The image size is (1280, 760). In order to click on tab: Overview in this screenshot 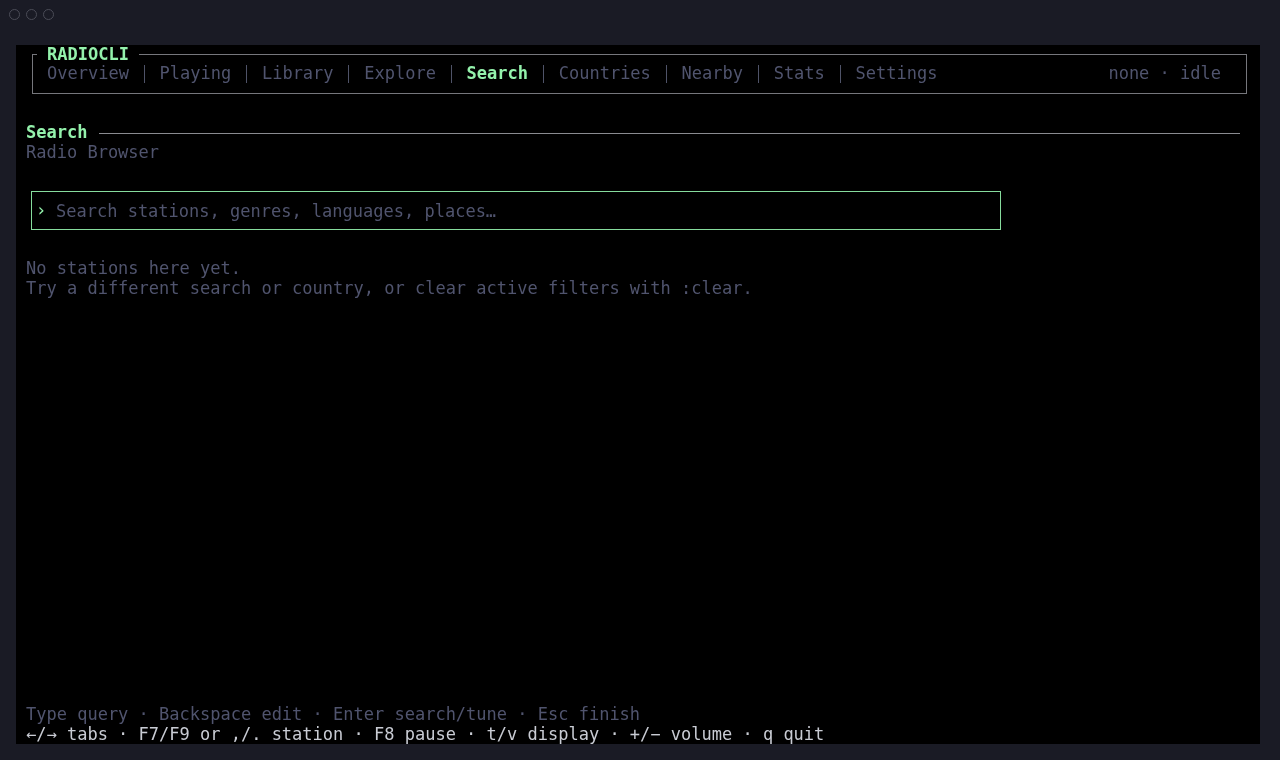, I will do `click(88, 74)`.